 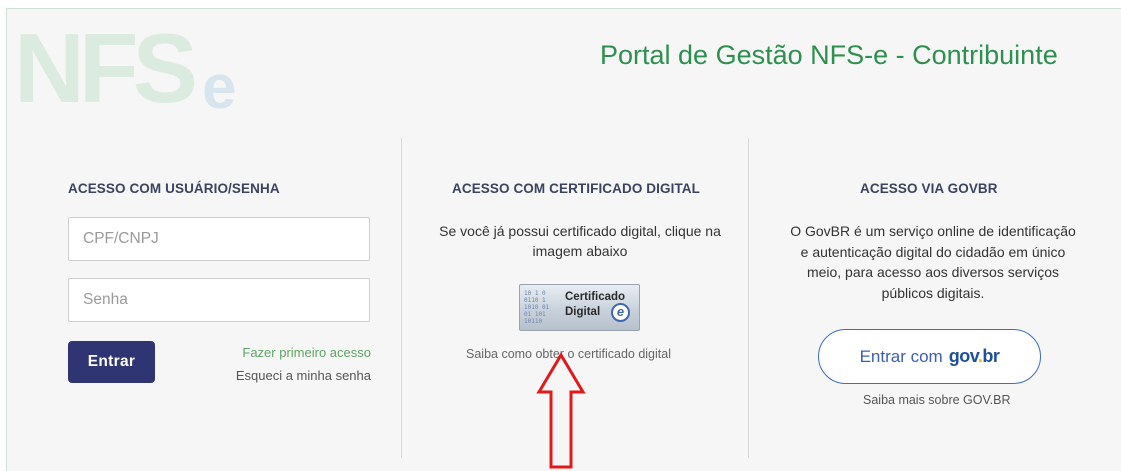 What do you see at coordinates (583, 312) in the screenshot?
I see `certificate-image-text: Digital` at bounding box center [583, 312].